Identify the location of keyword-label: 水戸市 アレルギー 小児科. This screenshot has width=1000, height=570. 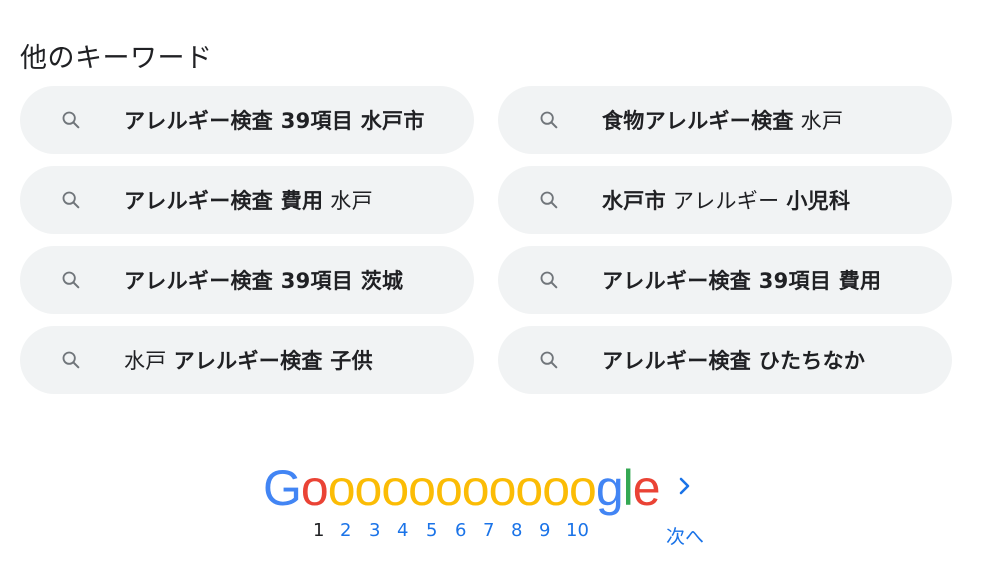
(726, 200).